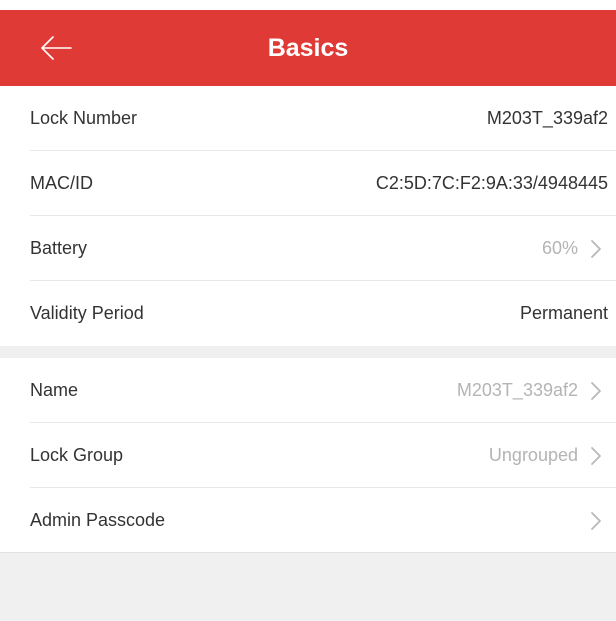 The width and height of the screenshot is (616, 621). Describe the element at coordinates (533, 455) in the screenshot. I see `lock-group-value: Ungrouped` at that location.